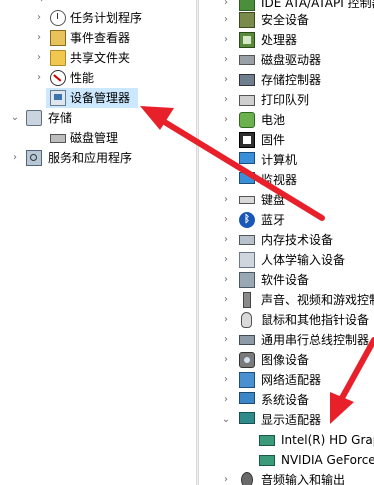  Describe the element at coordinates (58, 38) in the screenshot. I see `event-viewer-icon` at that location.